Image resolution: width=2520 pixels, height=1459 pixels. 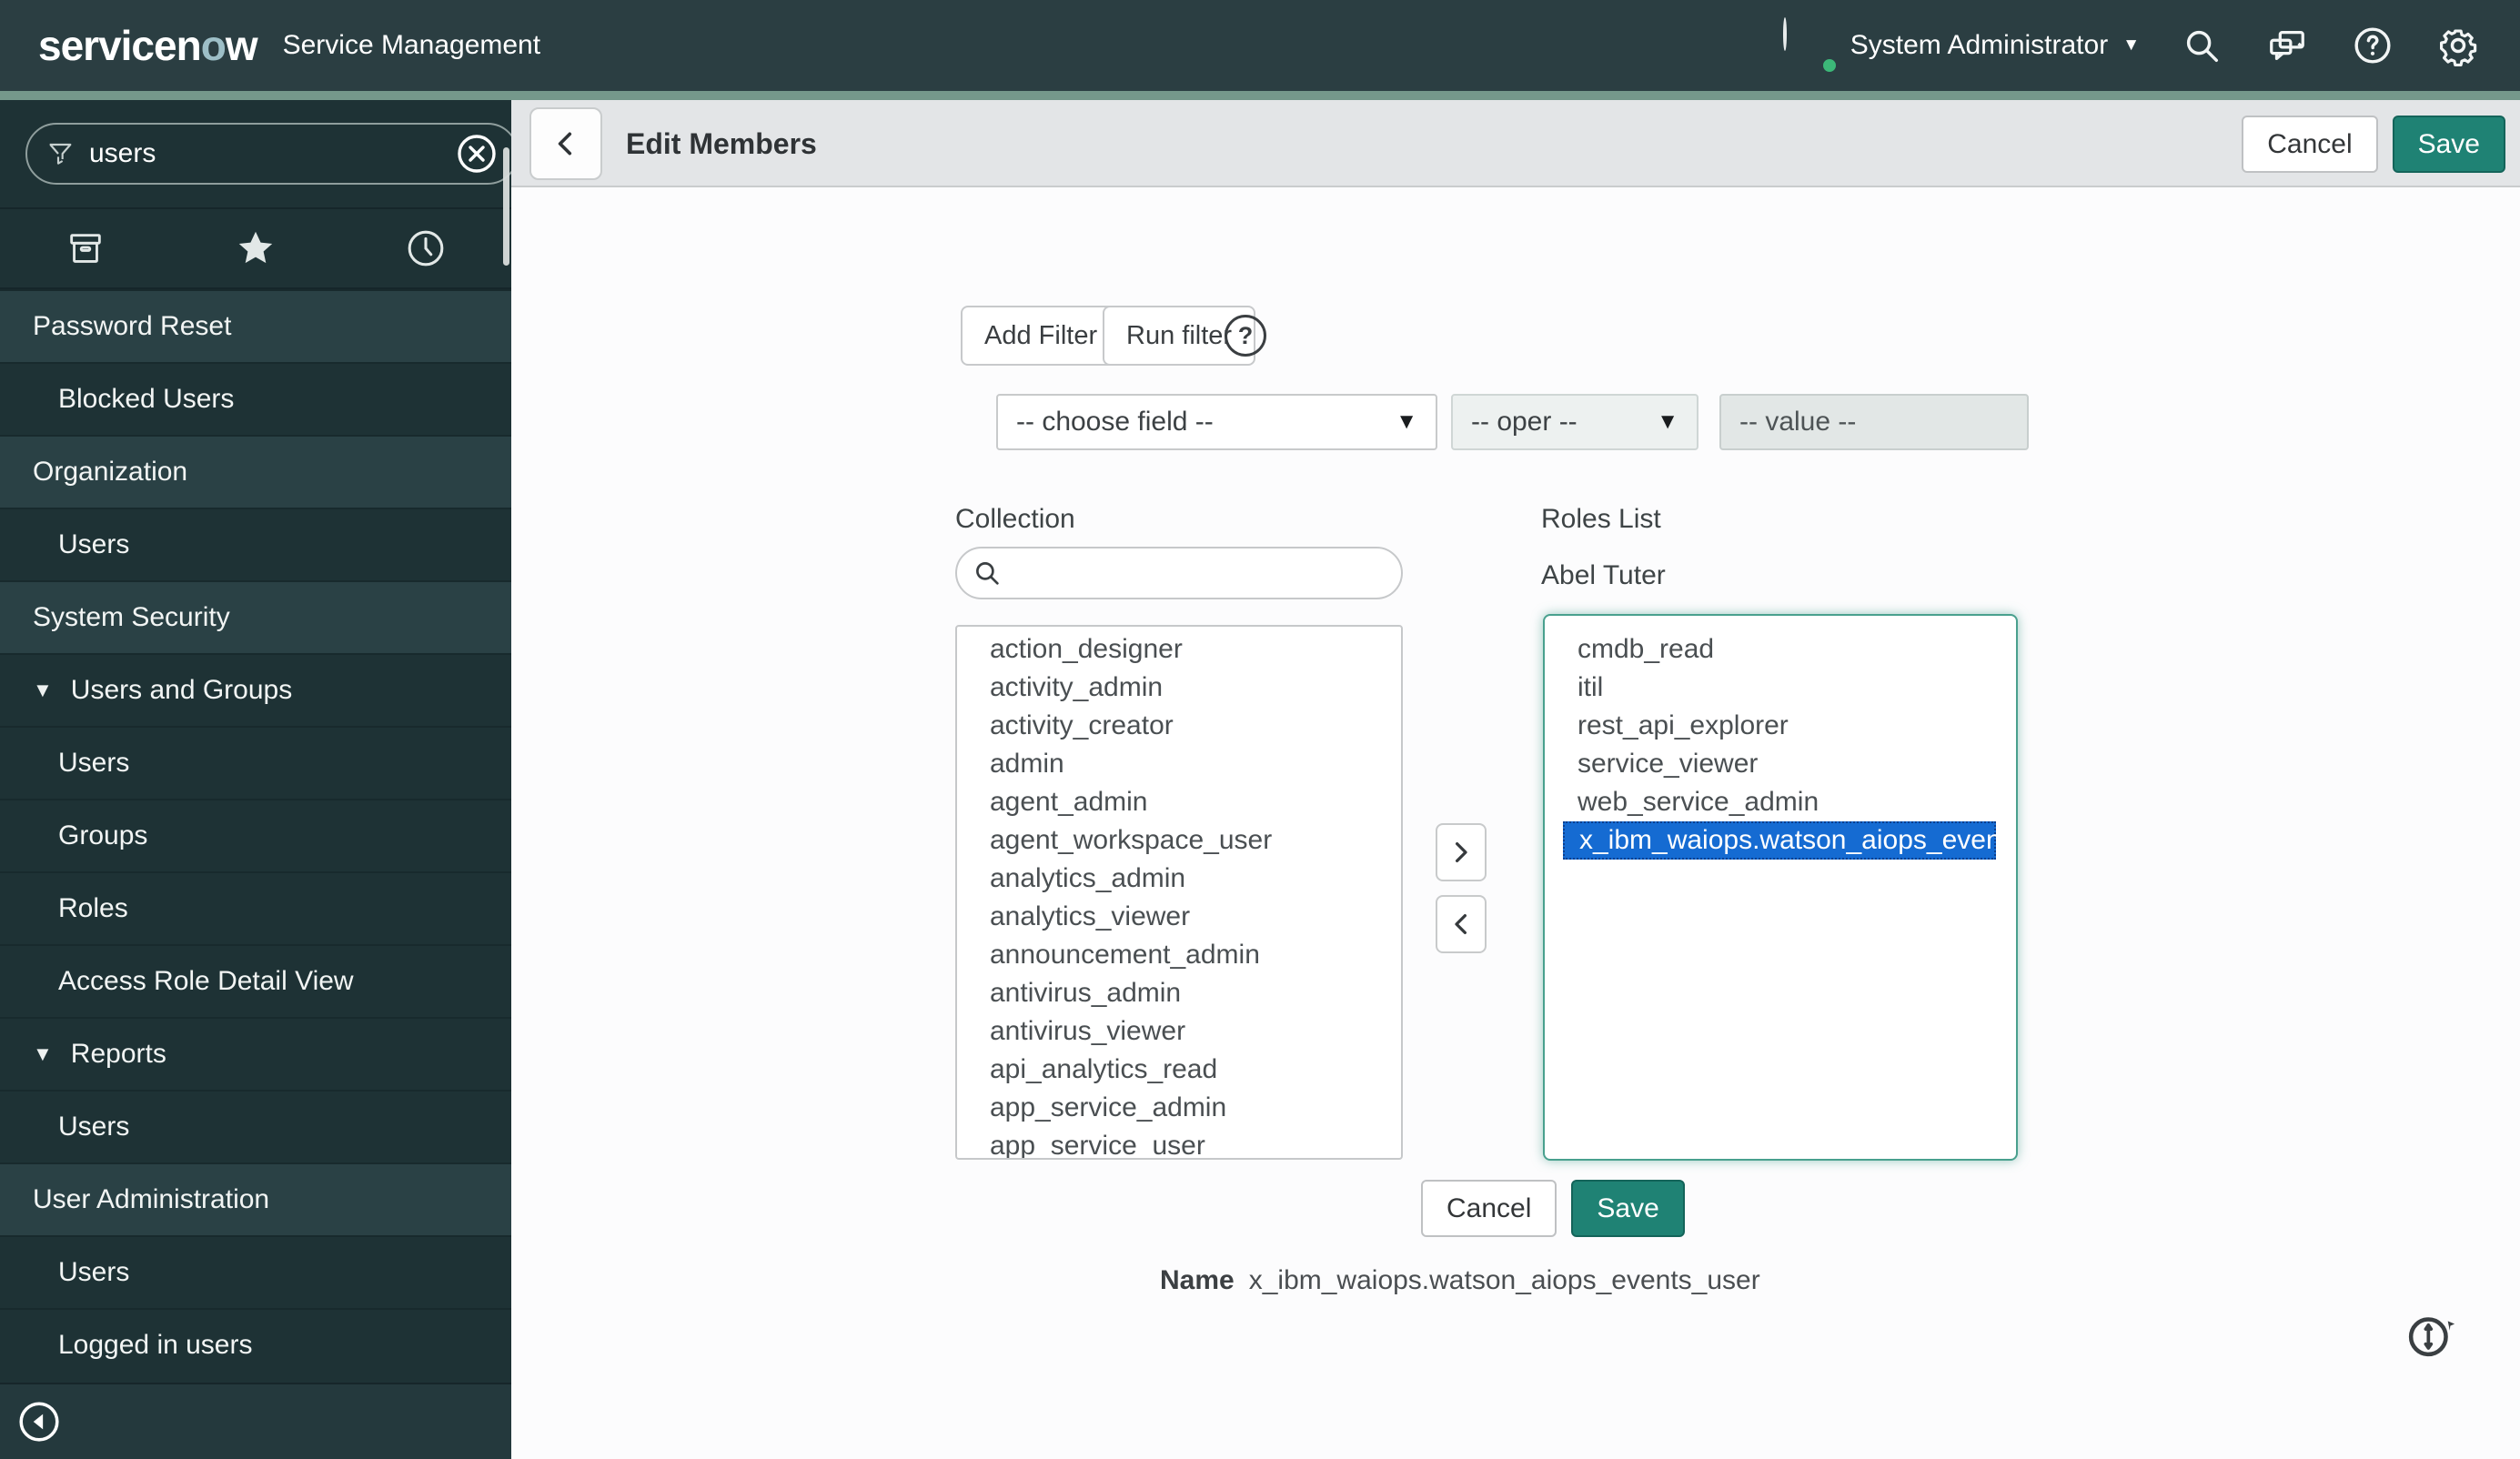 What do you see at coordinates (256, 472) in the screenshot?
I see `sidebar-item: ▼ Organization` at bounding box center [256, 472].